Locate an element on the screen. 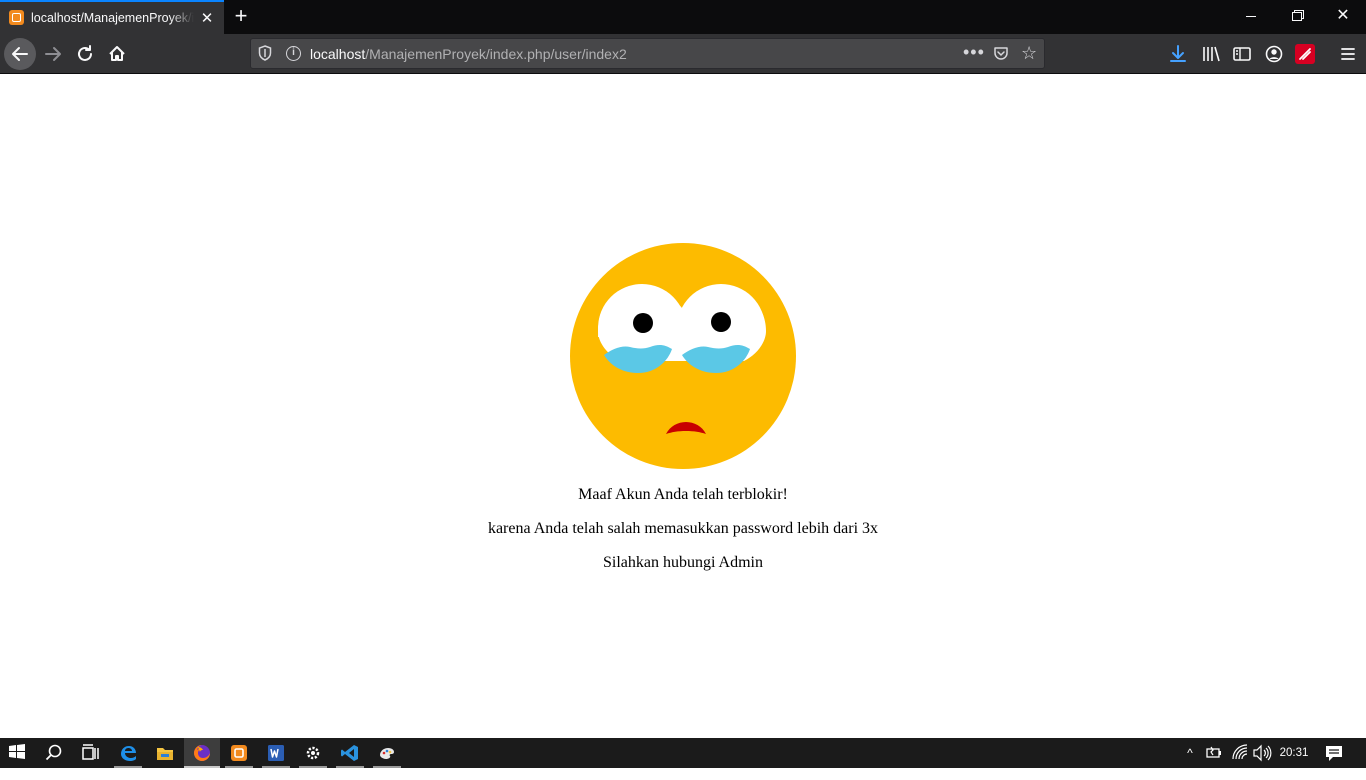 The width and height of the screenshot is (1366, 780). word-icon is located at coordinates (276, 753).